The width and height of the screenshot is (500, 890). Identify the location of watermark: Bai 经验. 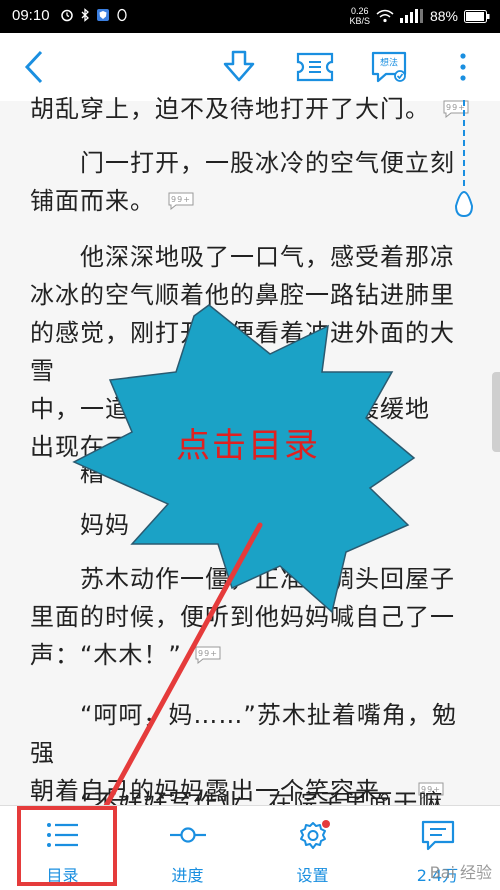
(460, 872).